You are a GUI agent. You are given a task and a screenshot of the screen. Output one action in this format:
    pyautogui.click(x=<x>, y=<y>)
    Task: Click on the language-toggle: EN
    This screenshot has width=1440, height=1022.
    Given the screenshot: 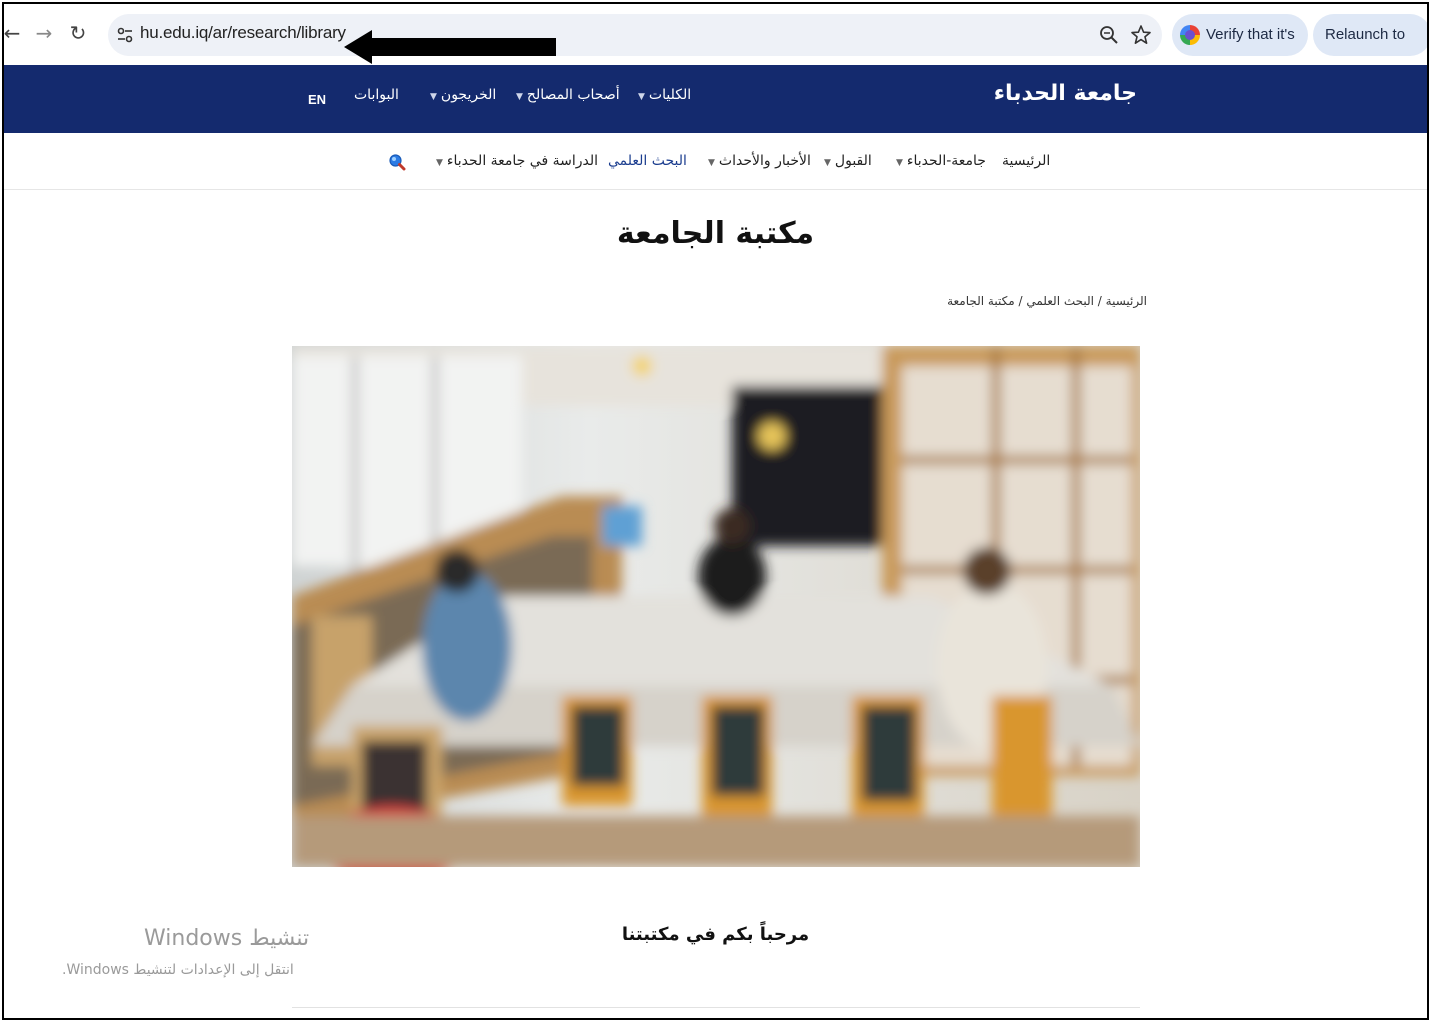 What is the action you would take?
    pyautogui.click(x=317, y=99)
    